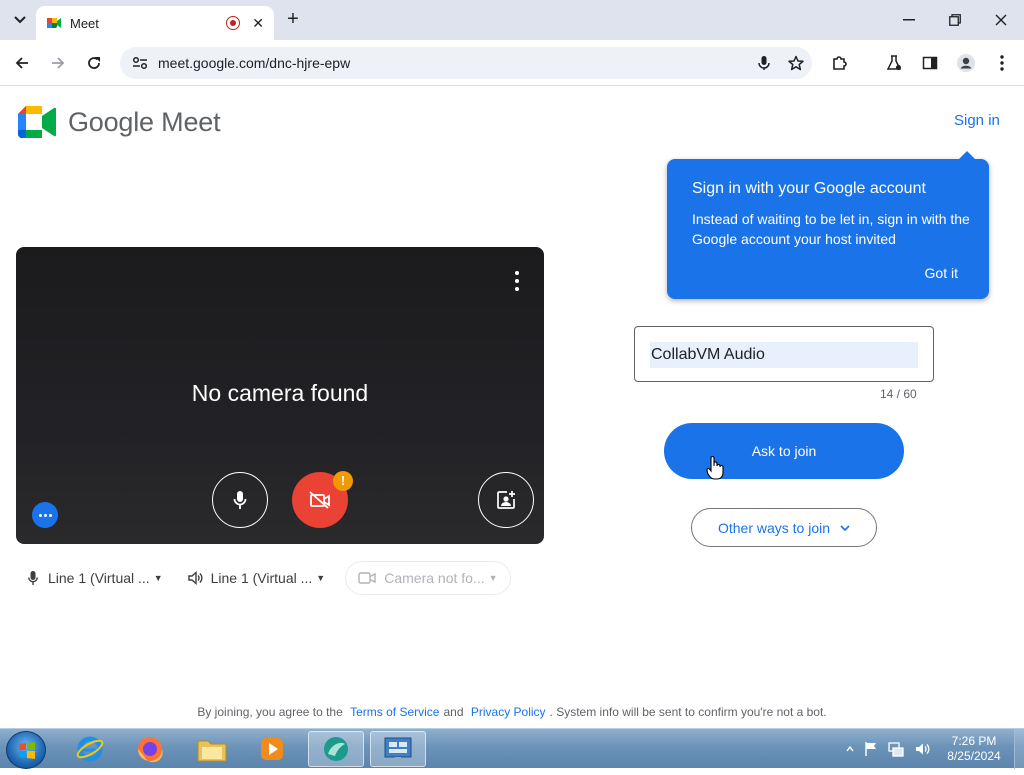 The width and height of the screenshot is (1024, 775). I want to click on taskbar-chrome-active, so click(336, 749).